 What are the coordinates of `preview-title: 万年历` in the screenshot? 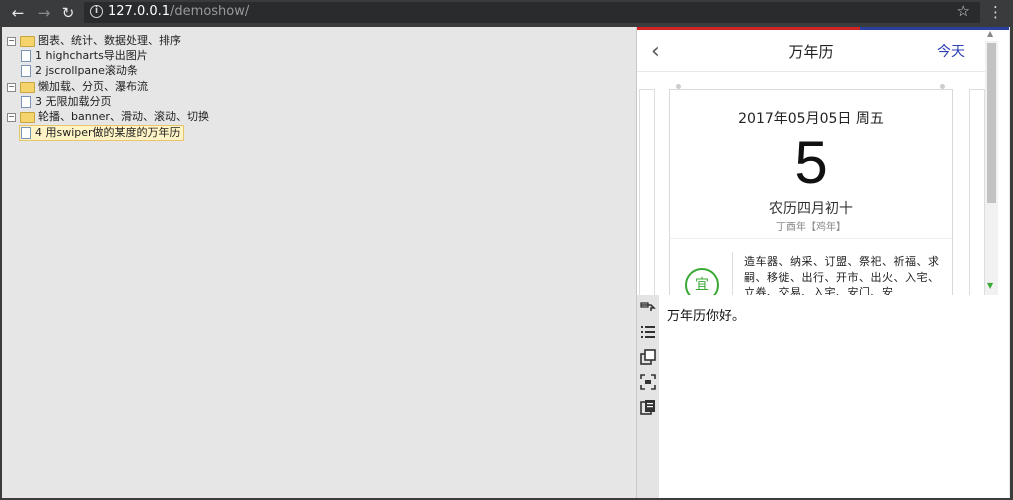 It's located at (811, 52).